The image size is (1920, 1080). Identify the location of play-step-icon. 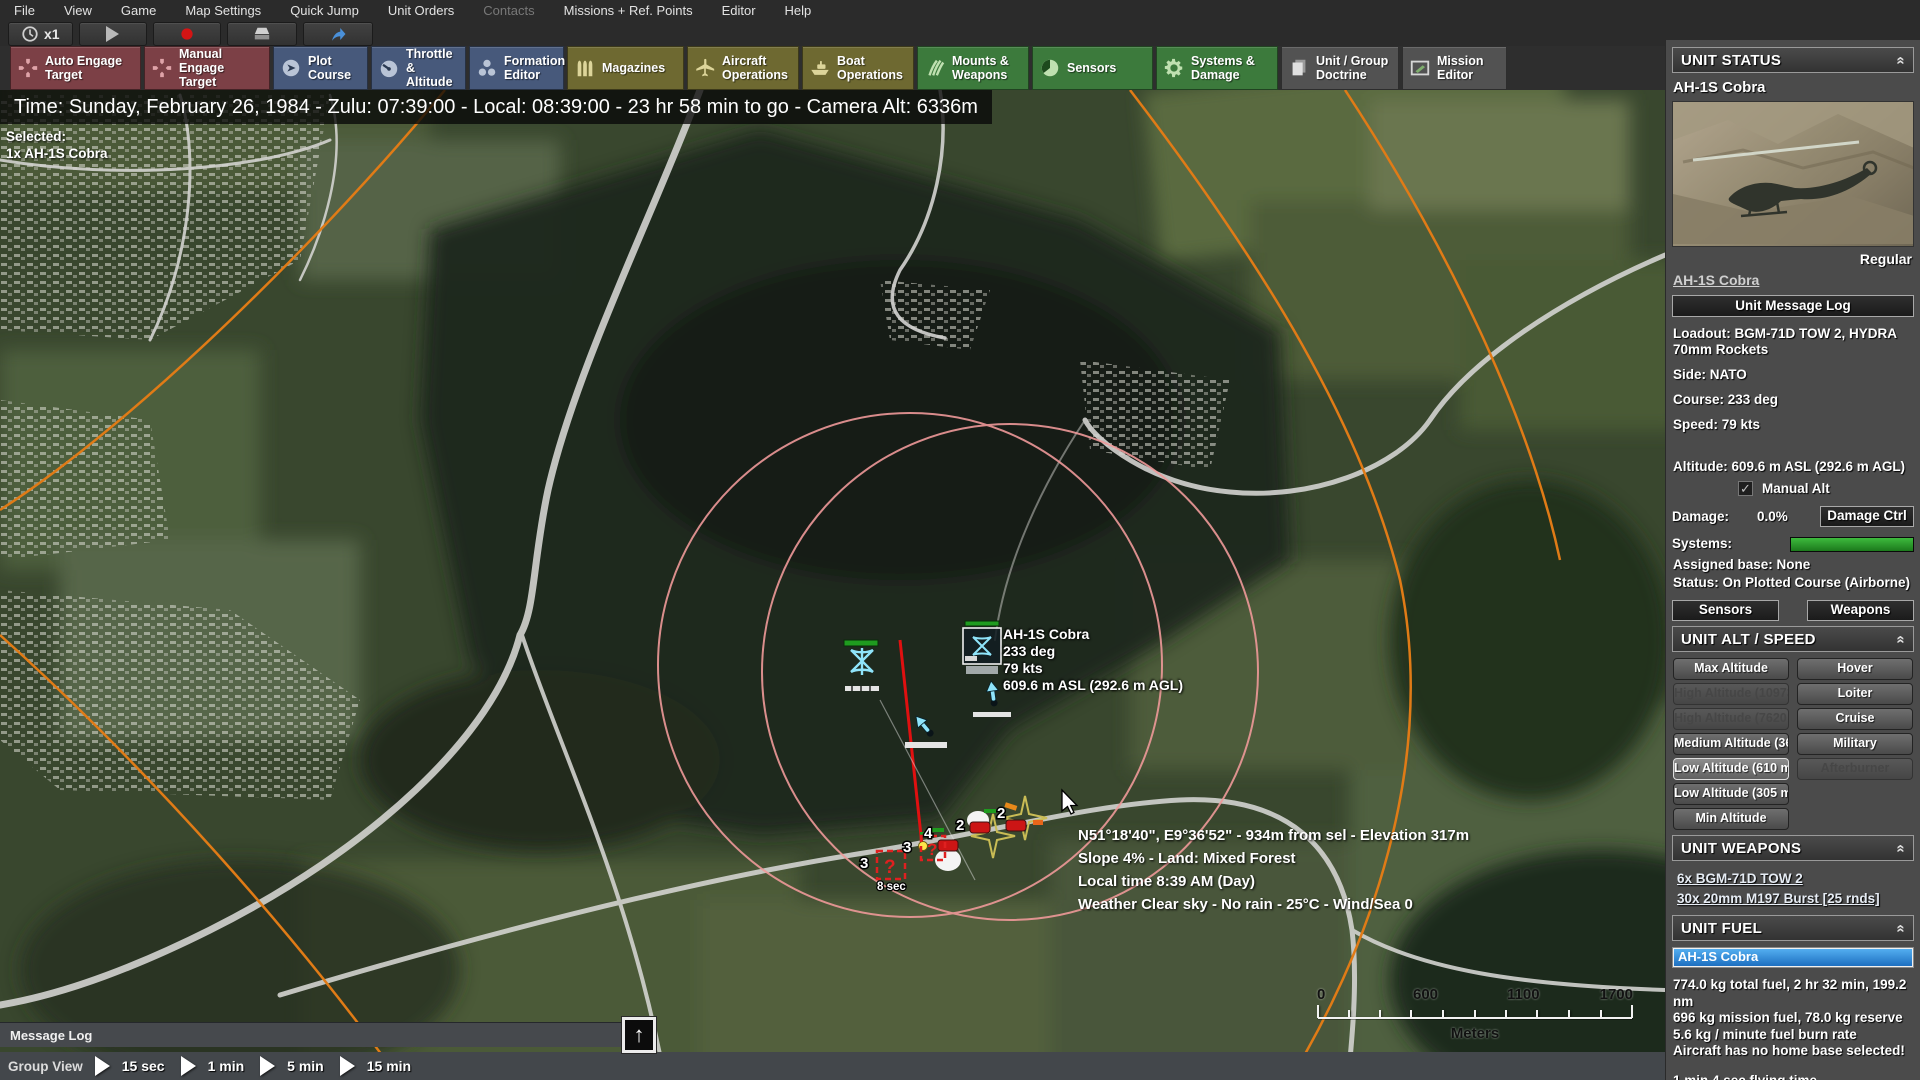
(102, 1066).